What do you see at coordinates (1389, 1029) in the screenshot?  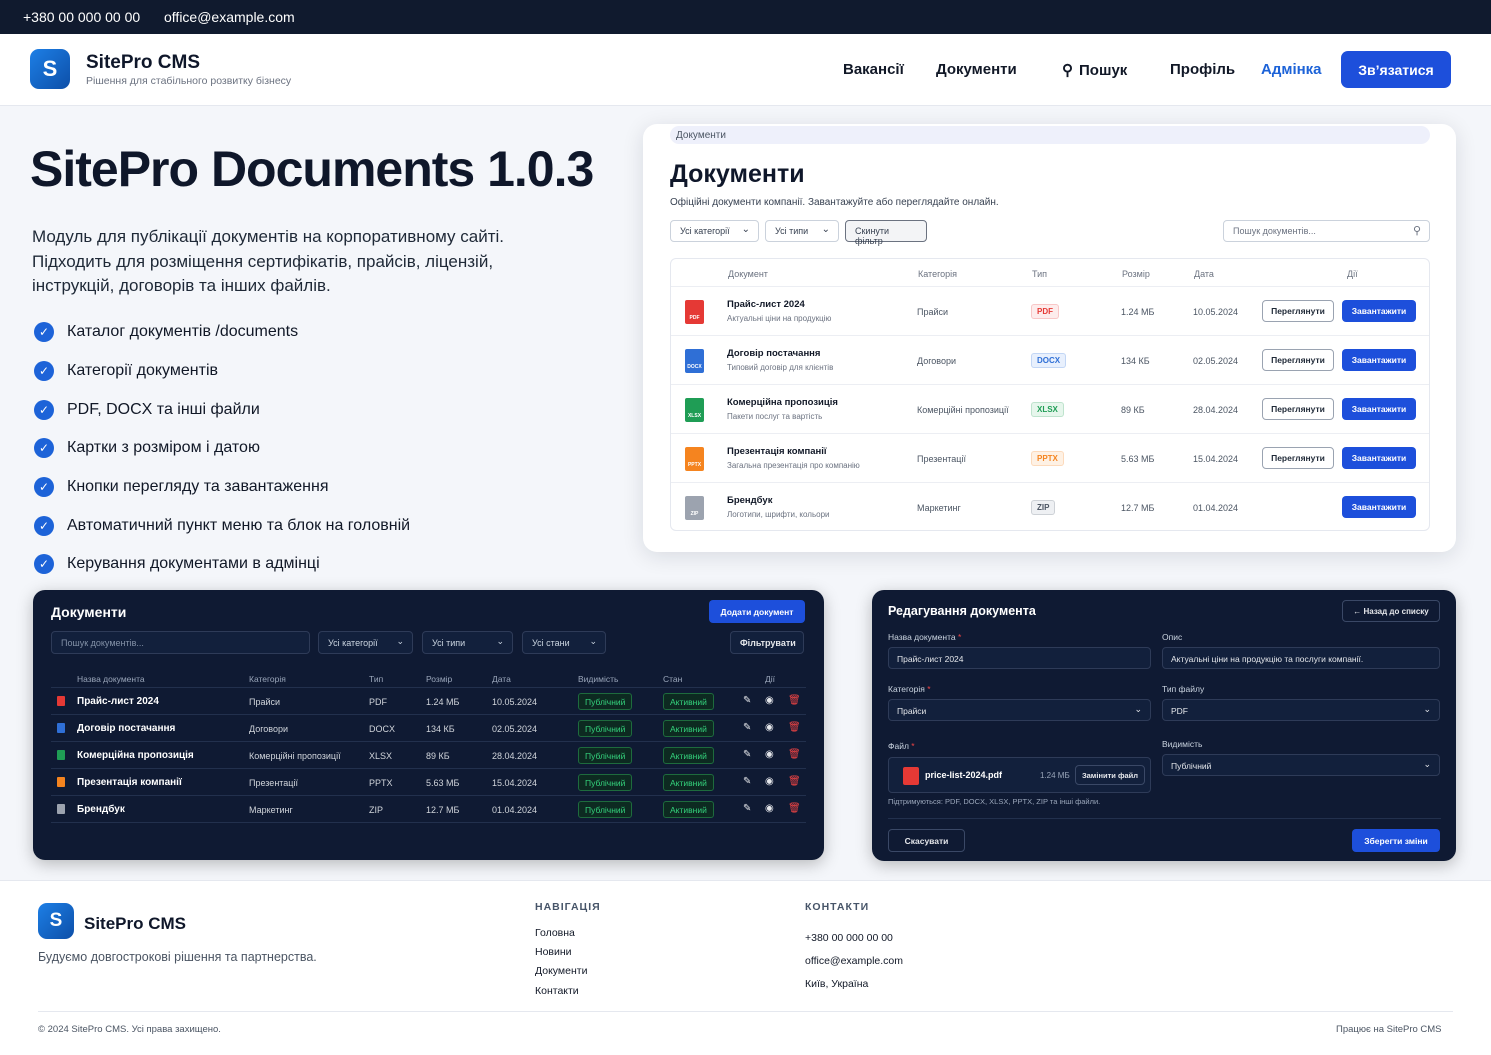 I see `powered-by: Працює на SitePro CMS` at bounding box center [1389, 1029].